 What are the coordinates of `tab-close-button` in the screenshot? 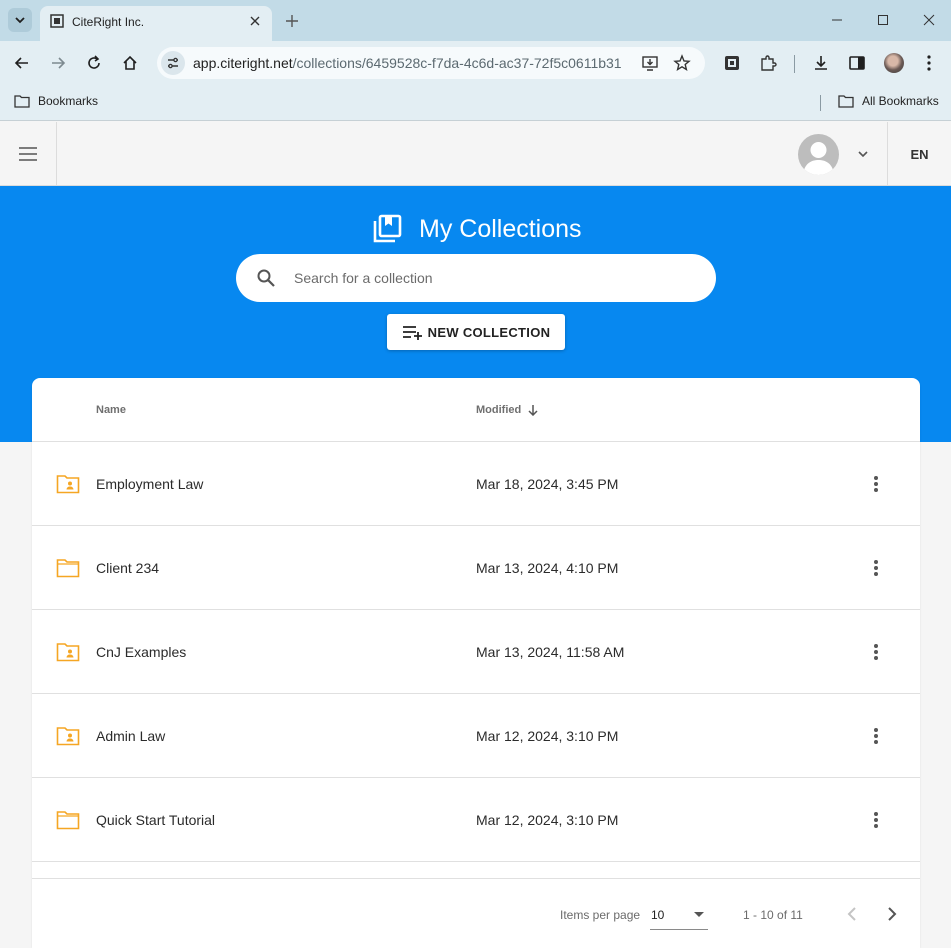 It's located at (255, 21).